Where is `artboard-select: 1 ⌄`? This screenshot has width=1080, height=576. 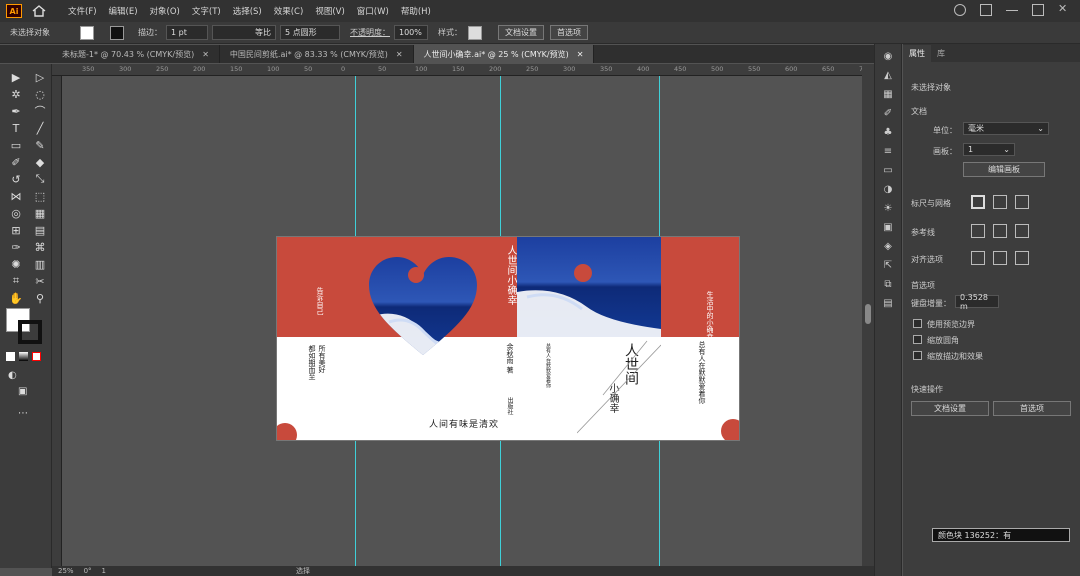 artboard-select: 1 ⌄ is located at coordinates (989, 149).